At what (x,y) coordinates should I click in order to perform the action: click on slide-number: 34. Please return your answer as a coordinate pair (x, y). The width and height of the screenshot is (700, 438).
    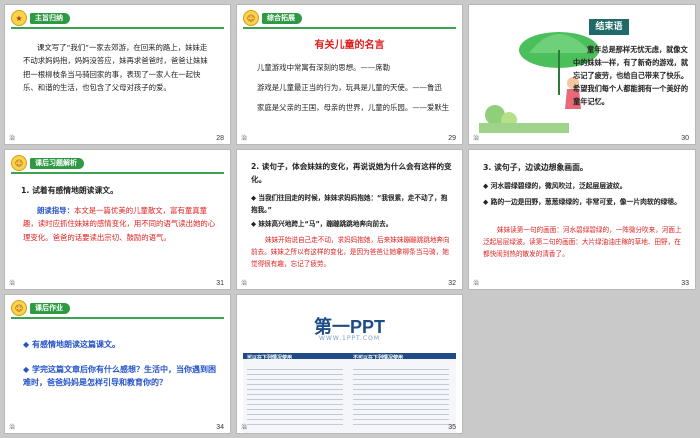
    Looking at the image, I should click on (220, 427).